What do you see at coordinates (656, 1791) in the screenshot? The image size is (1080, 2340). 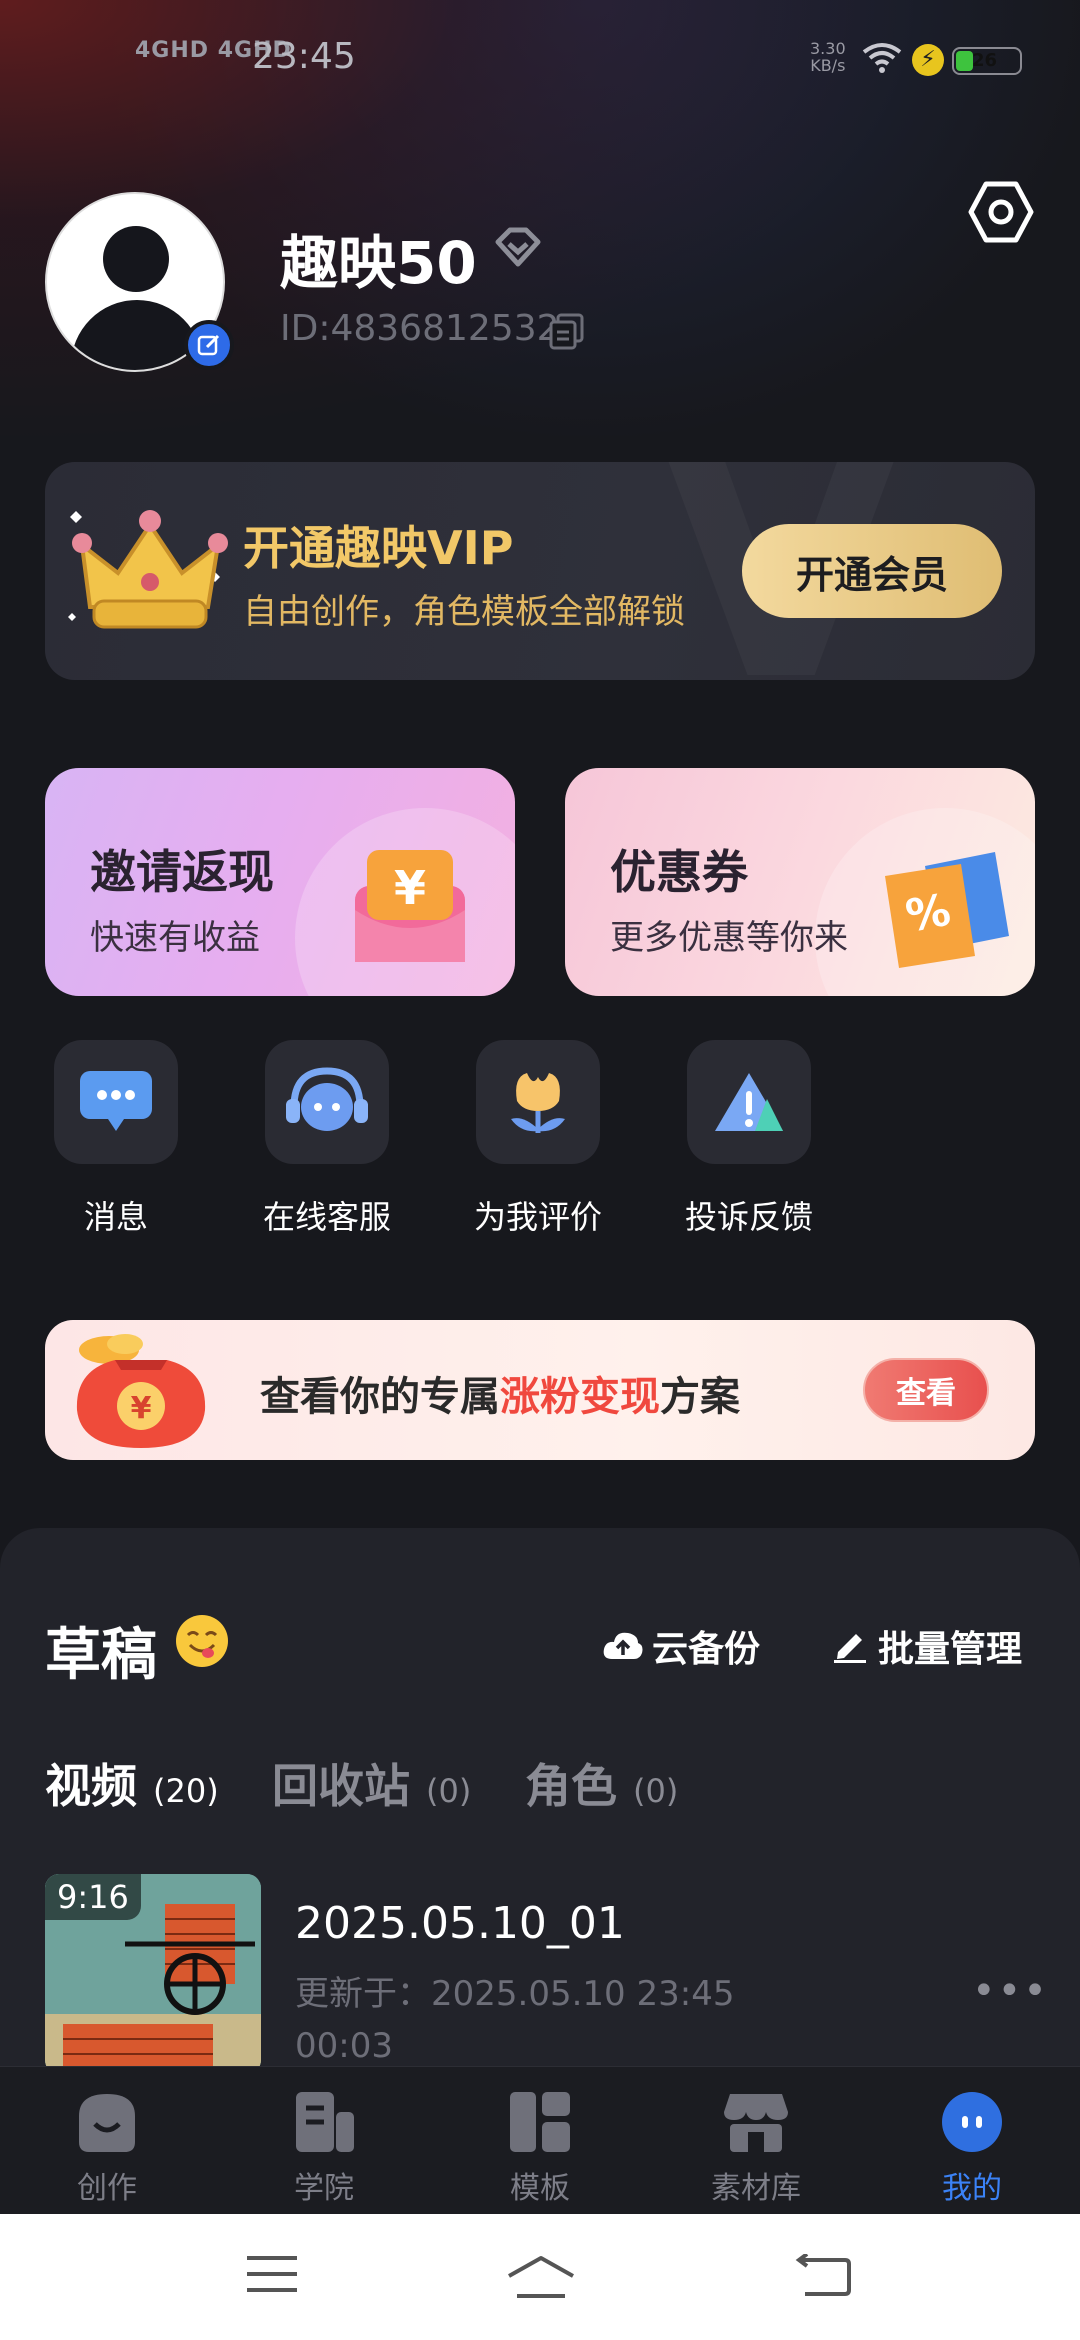 I see `tab-roles-count: (0)` at bounding box center [656, 1791].